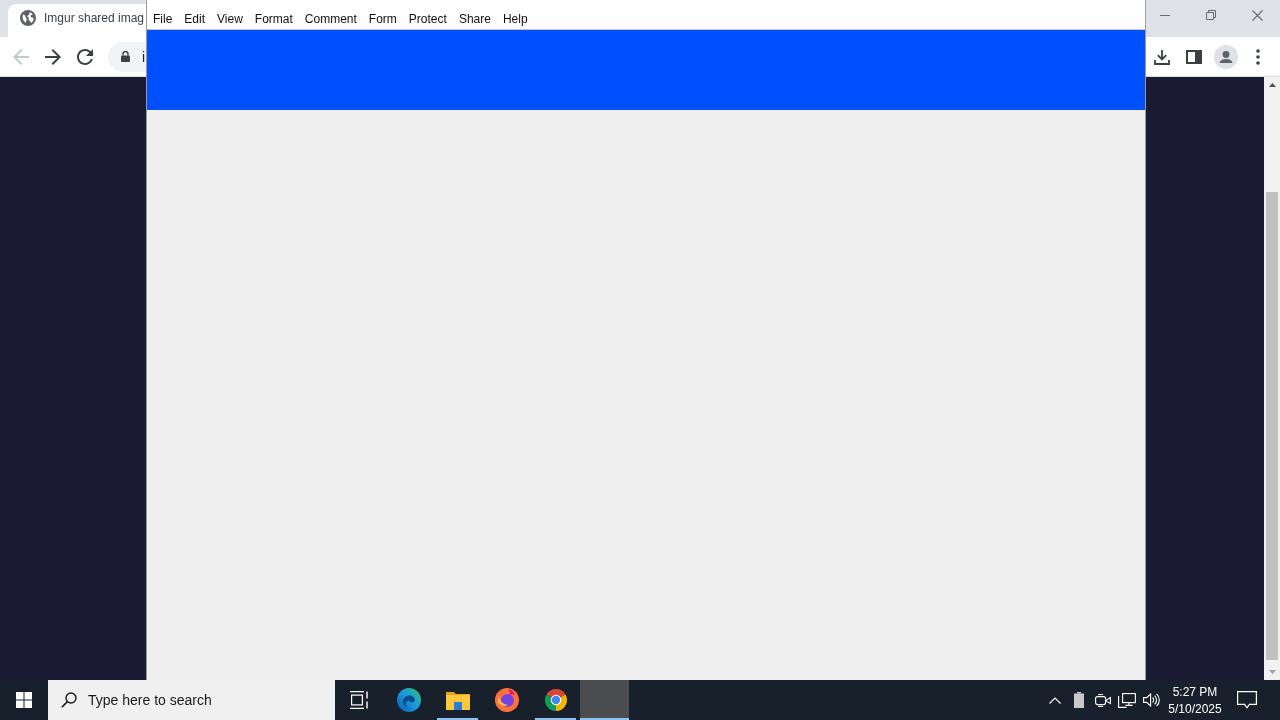 This screenshot has width=1280, height=720. Describe the element at coordinates (191, 700) in the screenshot. I see `search-field: Type here to search` at that location.